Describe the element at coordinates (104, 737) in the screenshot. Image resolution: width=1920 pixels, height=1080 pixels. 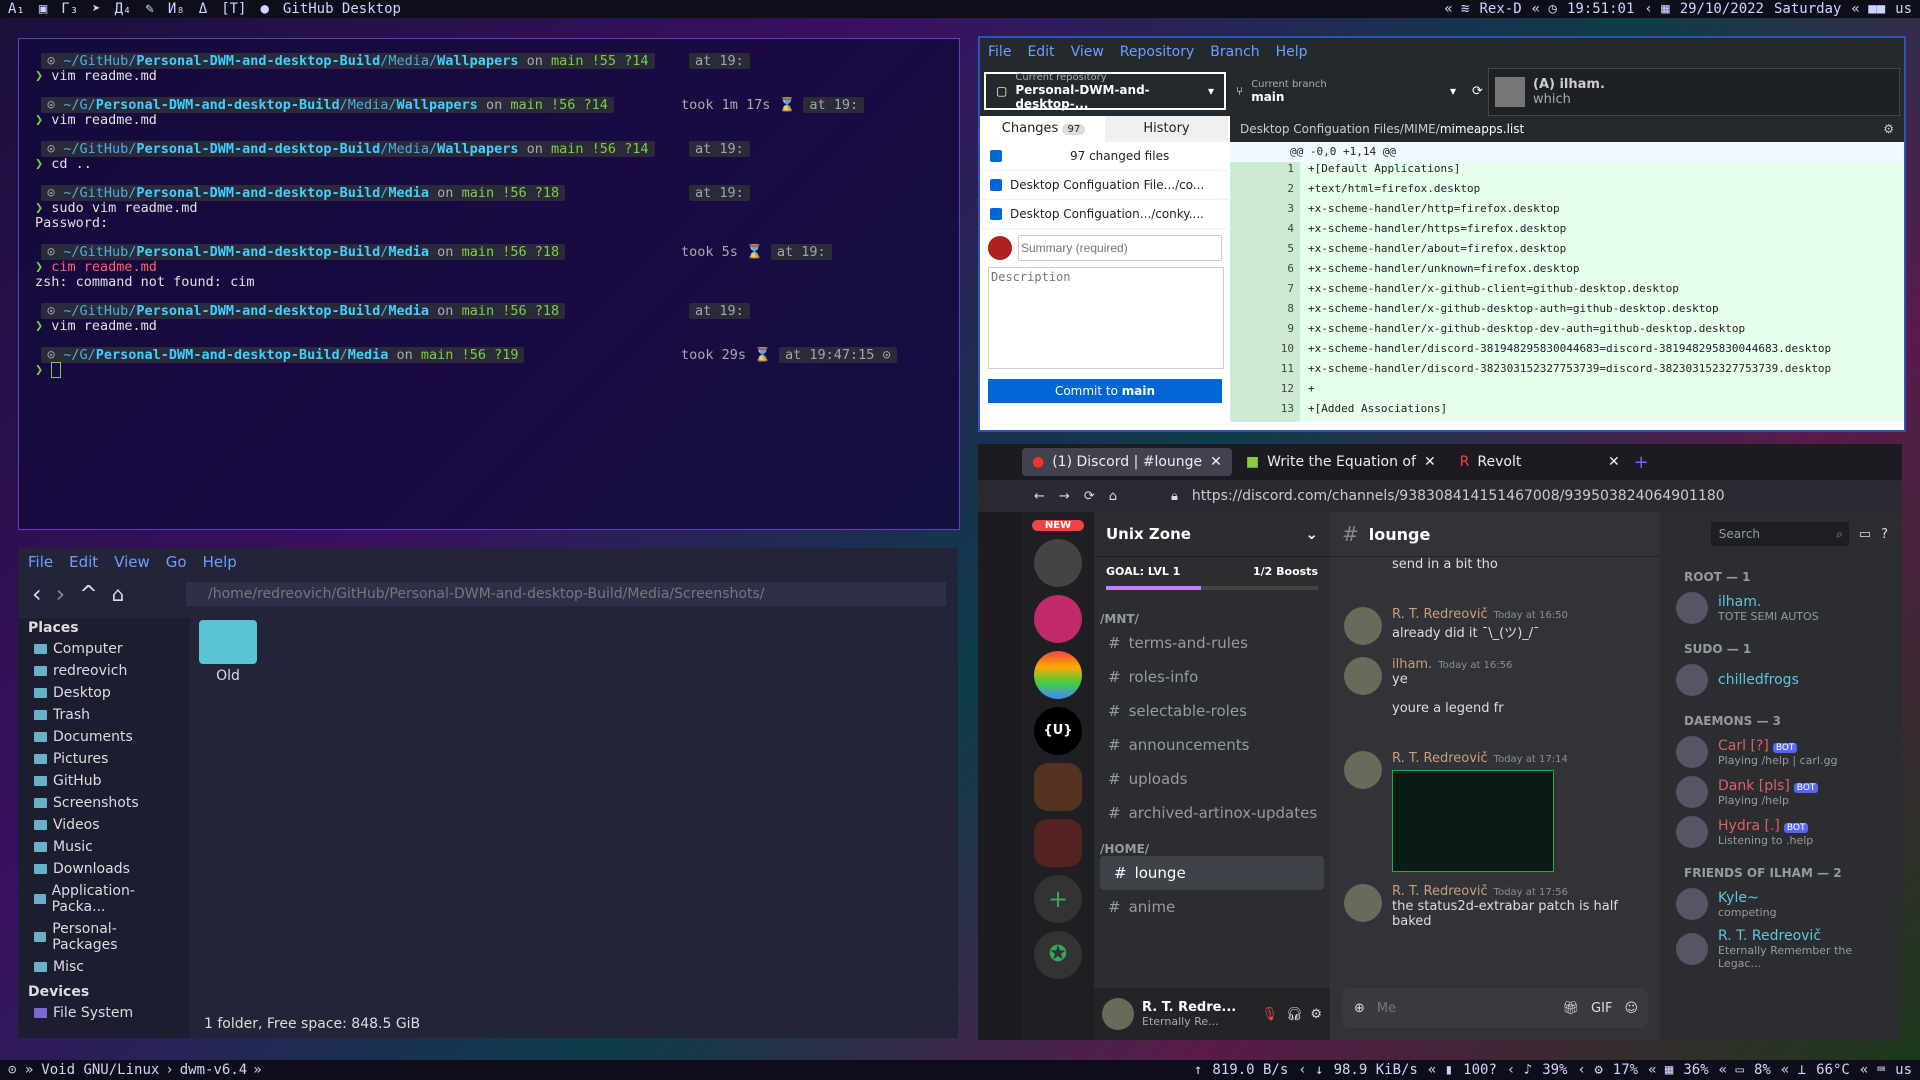
I see `sidebar-item-documents: Documents` at that location.